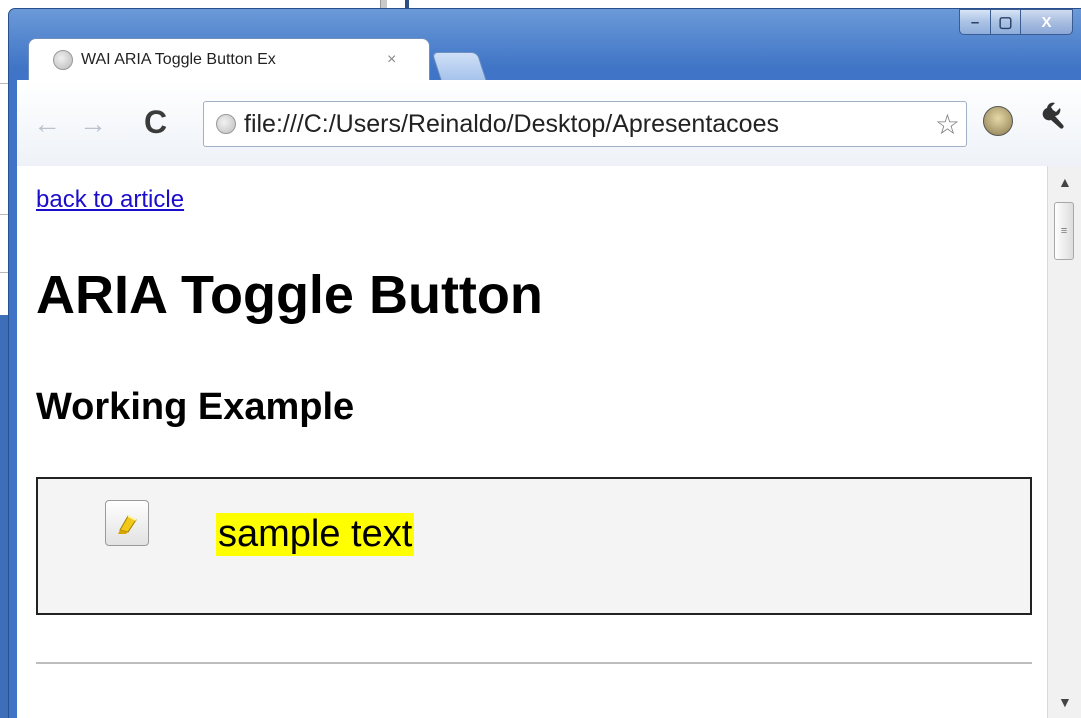  I want to click on reload-icon: C, so click(155, 122).